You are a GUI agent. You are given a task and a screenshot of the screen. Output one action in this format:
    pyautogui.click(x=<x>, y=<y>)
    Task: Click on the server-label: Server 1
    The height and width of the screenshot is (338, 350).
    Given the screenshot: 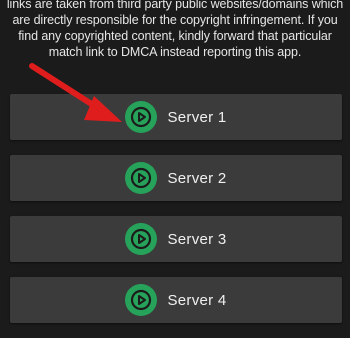 What is the action you would take?
    pyautogui.click(x=197, y=117)
    